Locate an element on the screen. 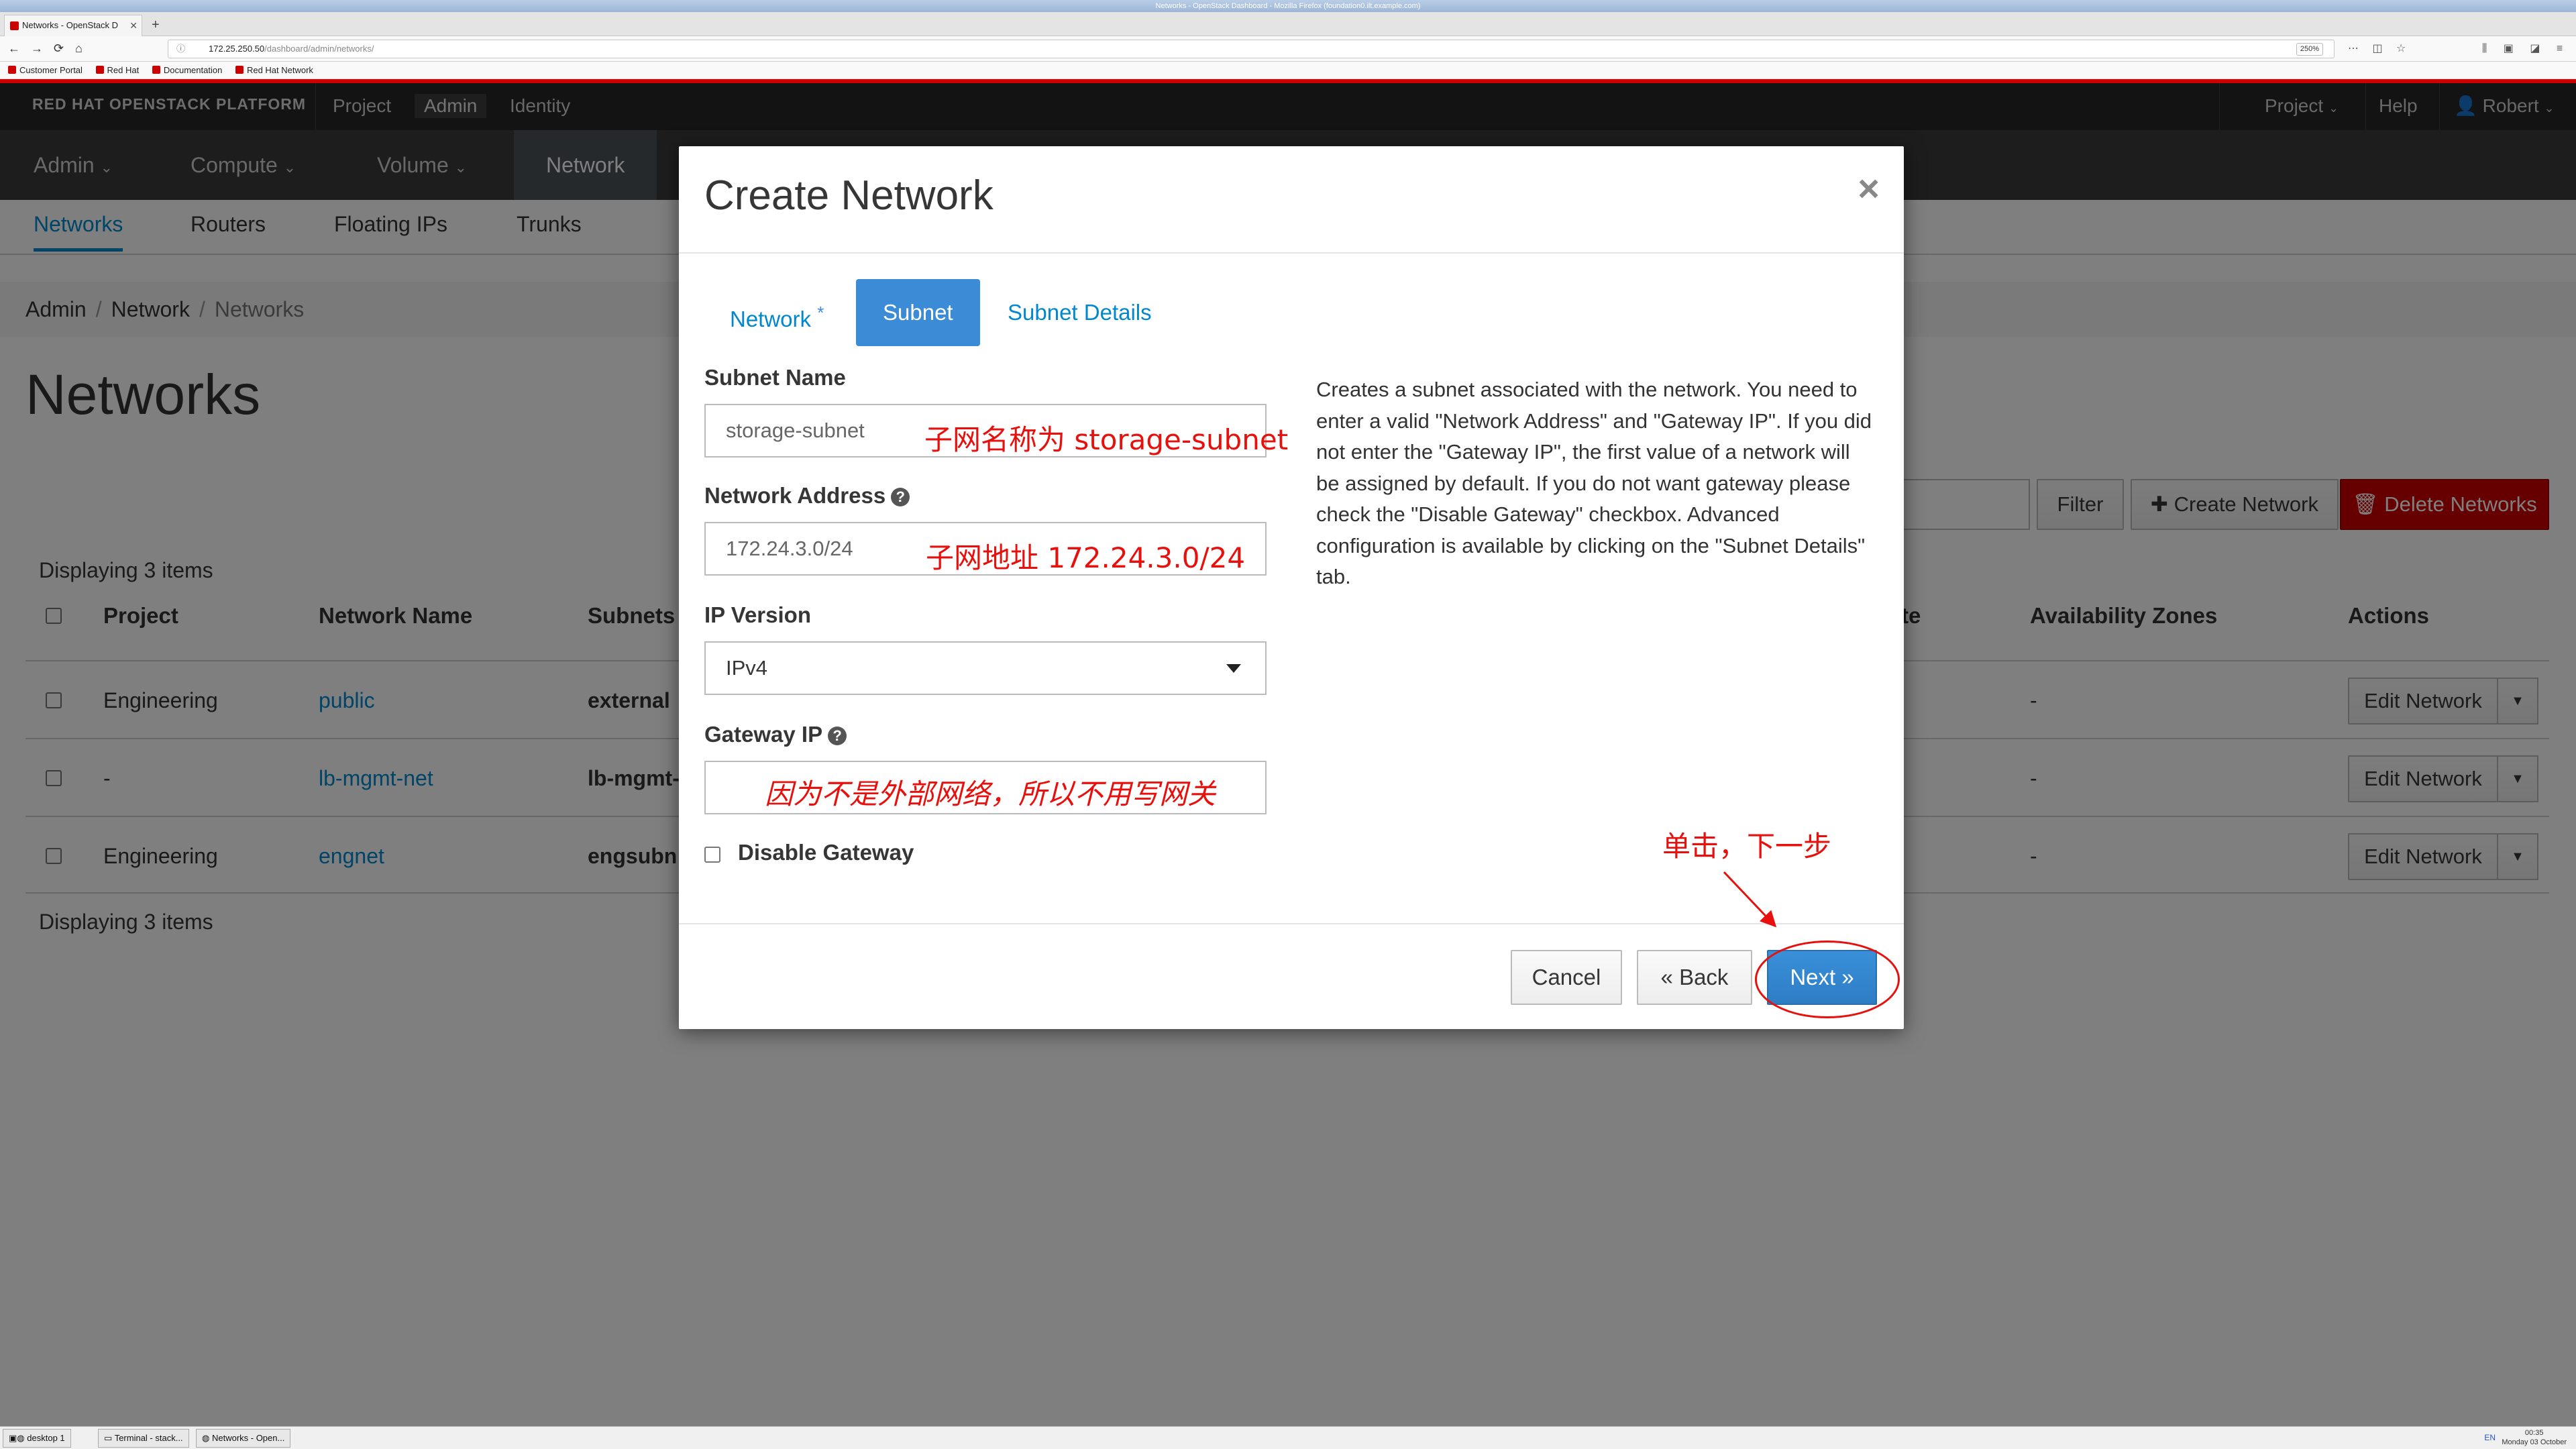 Image resolution: width=2576 pixels, height=1449 pixels. zoom-level: 250% is located at coordinates (2309, 49).